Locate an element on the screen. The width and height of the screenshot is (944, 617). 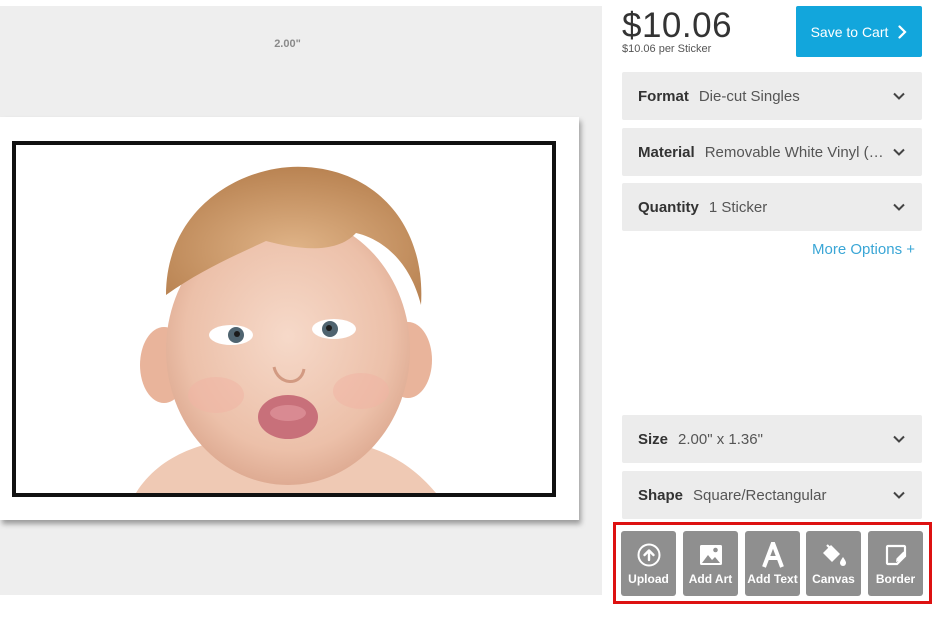
text-icon is located at coordinates (772, 555).